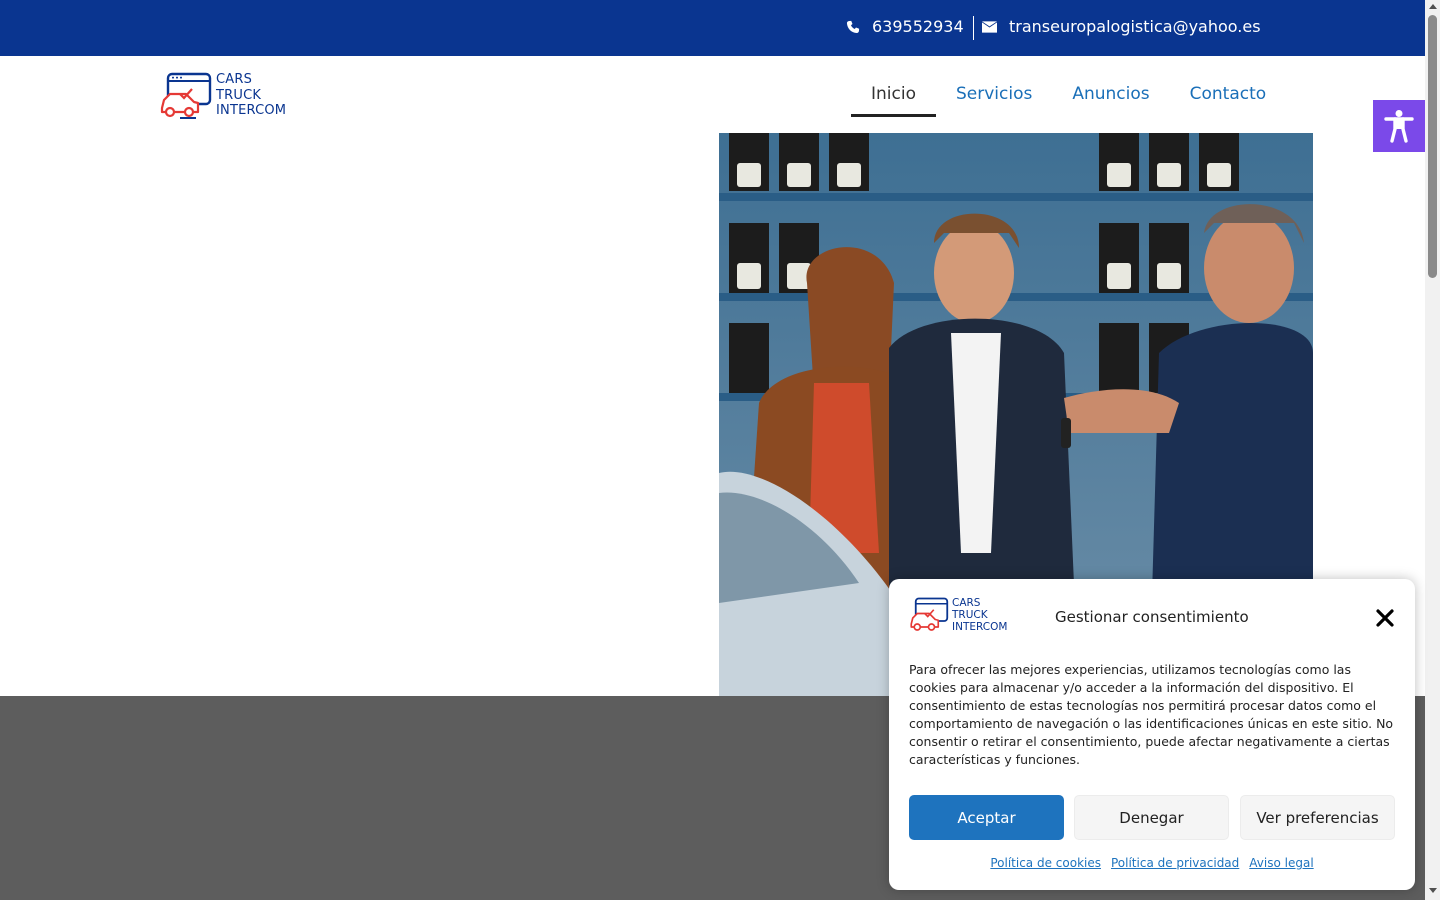 The width and height of the screenshot is (1440, 900). What do you see at coordinates (980, 627) in the screenshot?
I see `cookie-logo-line-intercom: INTERCOM` at bounding box center [980, 627].